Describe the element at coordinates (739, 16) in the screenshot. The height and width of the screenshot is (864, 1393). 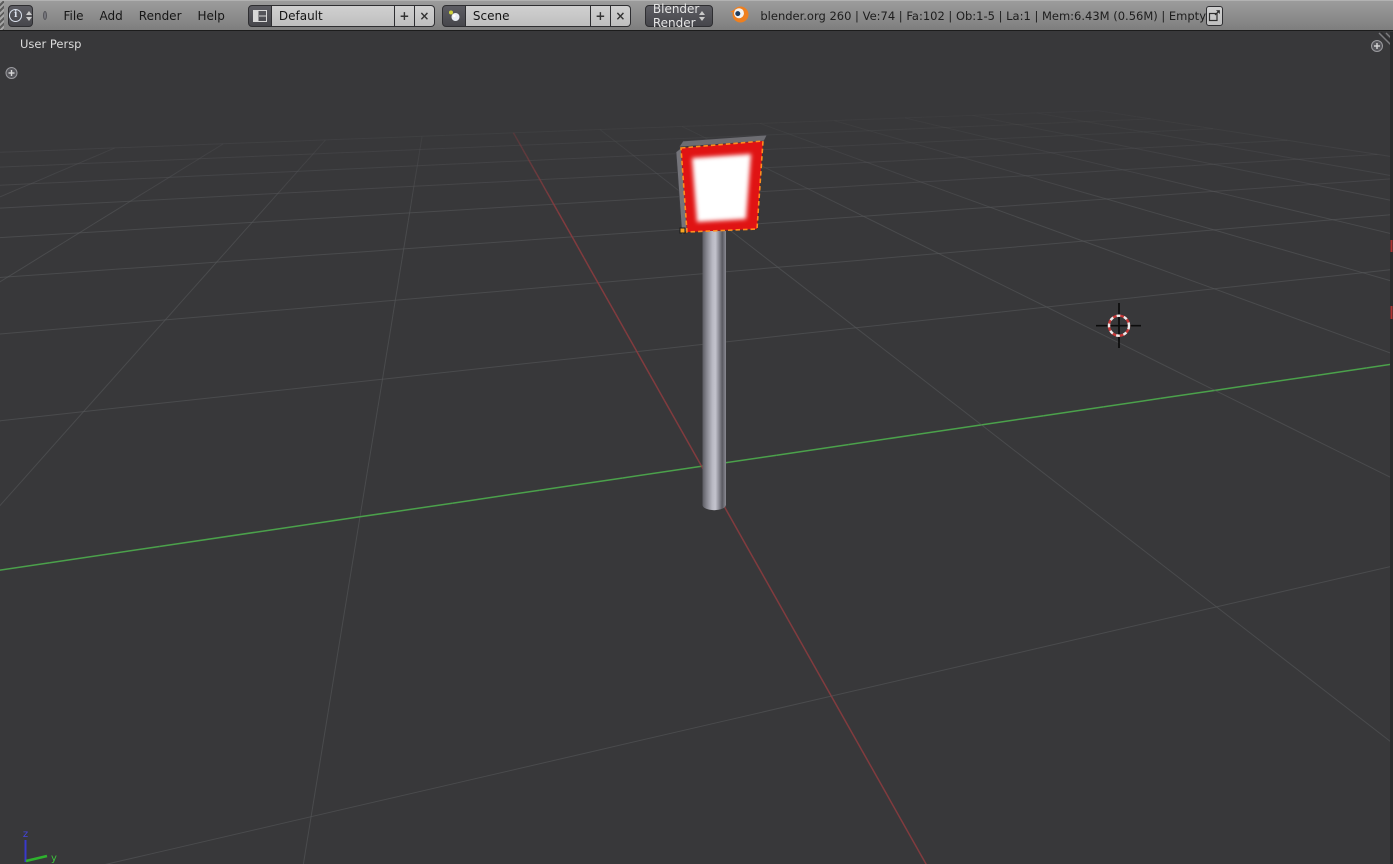
I see `blender-logo` at that location.